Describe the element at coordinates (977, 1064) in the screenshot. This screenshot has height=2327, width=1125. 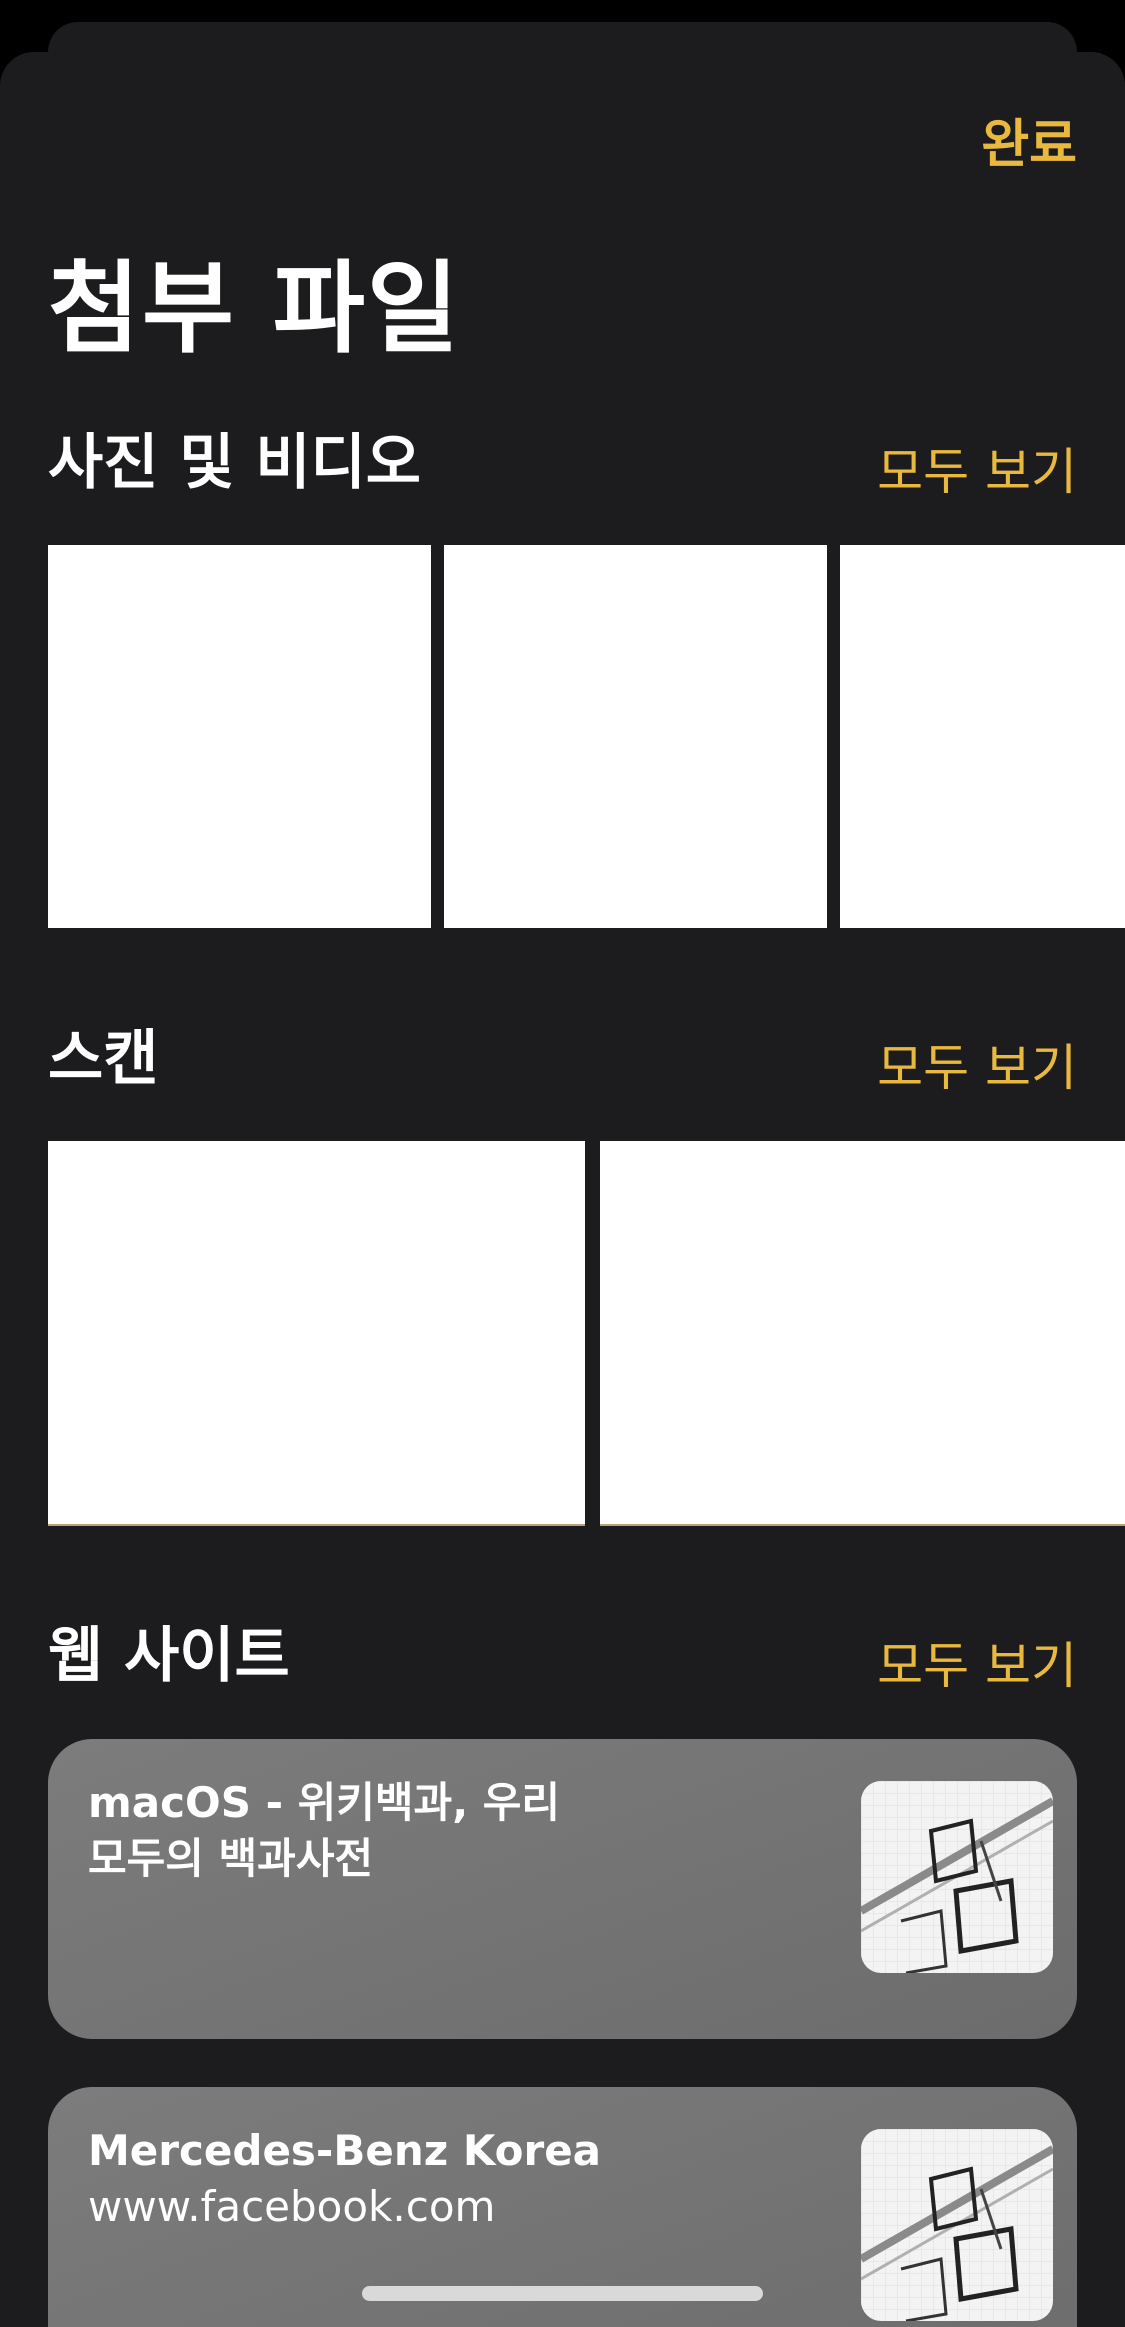
I see `scans-see-all-button: 모두 보기` at that location.